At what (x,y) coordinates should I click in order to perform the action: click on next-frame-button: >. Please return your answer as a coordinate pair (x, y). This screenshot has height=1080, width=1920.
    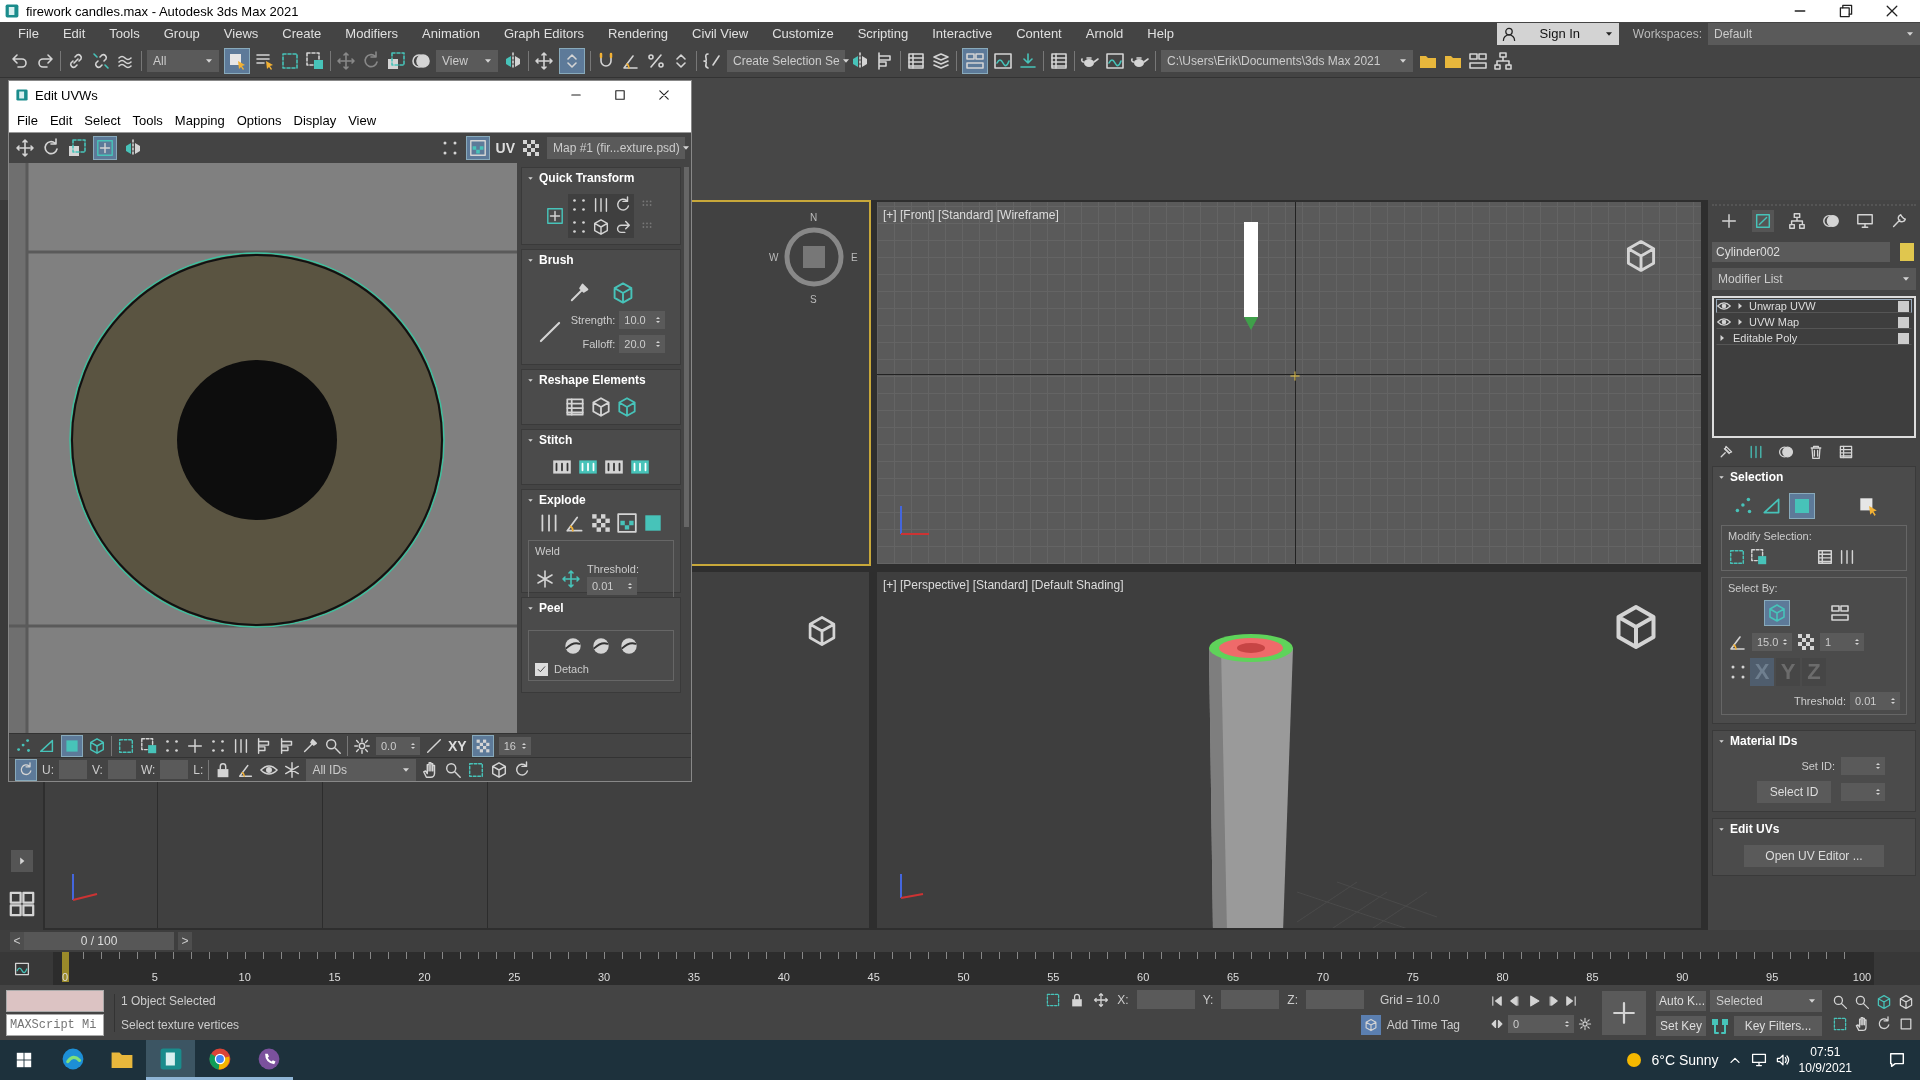
    Looking at the image, I should click on (185, 941).